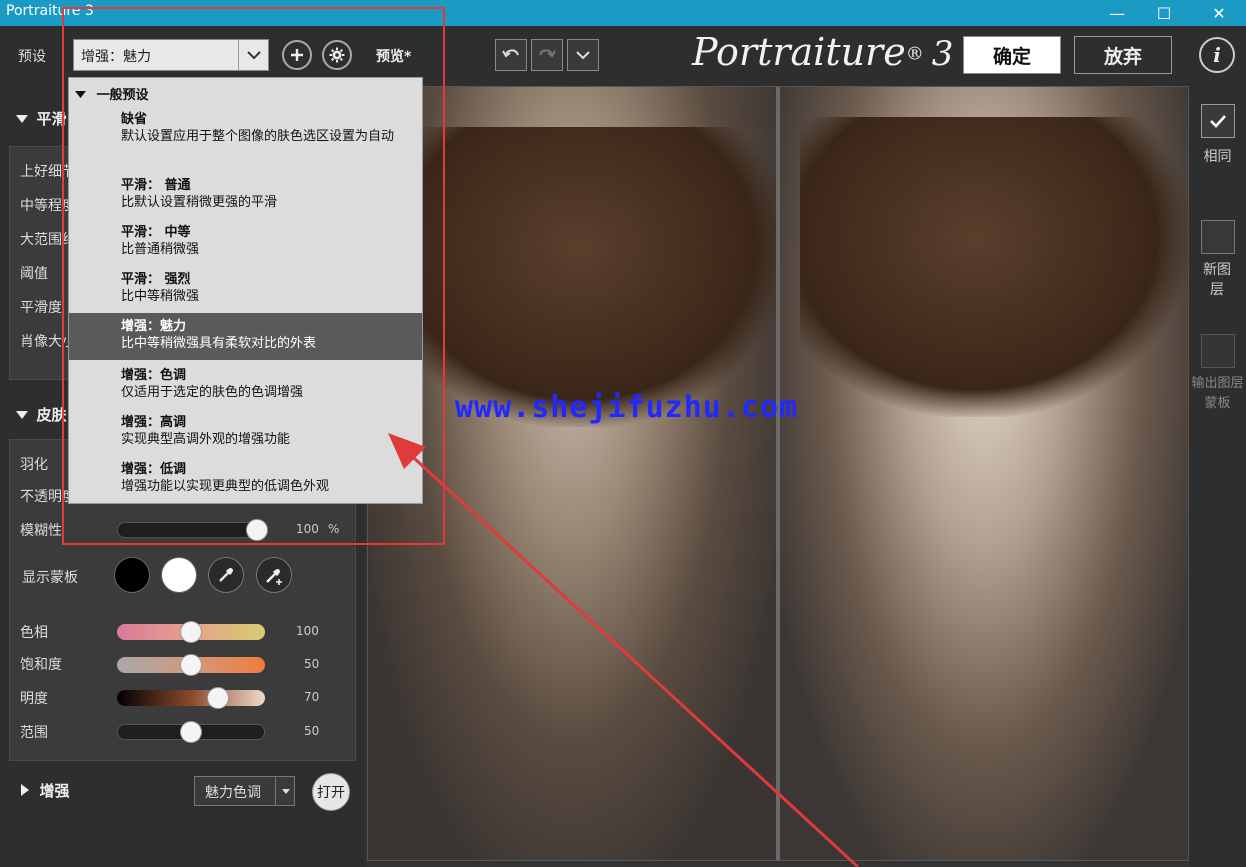 The image size is (1246, 867). Describe the element at coordinates (41, 118) in the screenshot. I see `smooth-section-header: 平滑` at that location.